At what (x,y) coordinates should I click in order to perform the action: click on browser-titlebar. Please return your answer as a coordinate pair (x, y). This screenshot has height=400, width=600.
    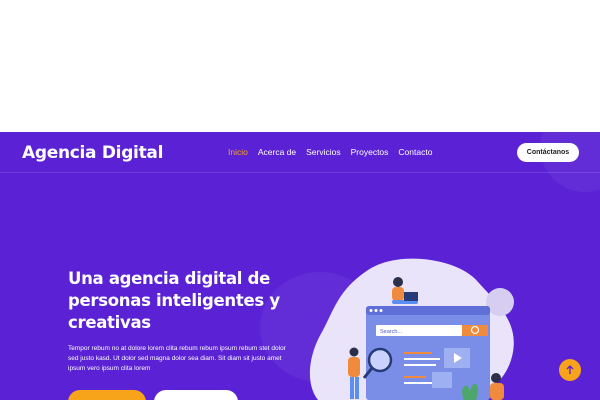
    Looking at the image, I should click on (428, 310).